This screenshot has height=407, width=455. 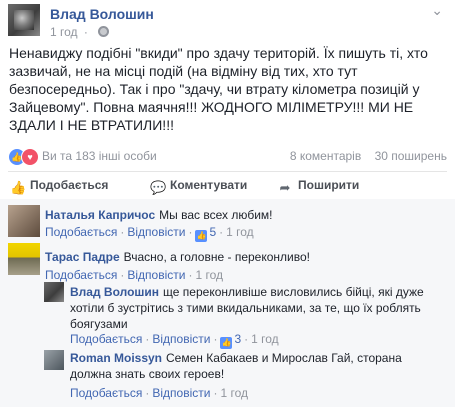 I want to click on comment-like-count: 5, so click(x=212, y=232).